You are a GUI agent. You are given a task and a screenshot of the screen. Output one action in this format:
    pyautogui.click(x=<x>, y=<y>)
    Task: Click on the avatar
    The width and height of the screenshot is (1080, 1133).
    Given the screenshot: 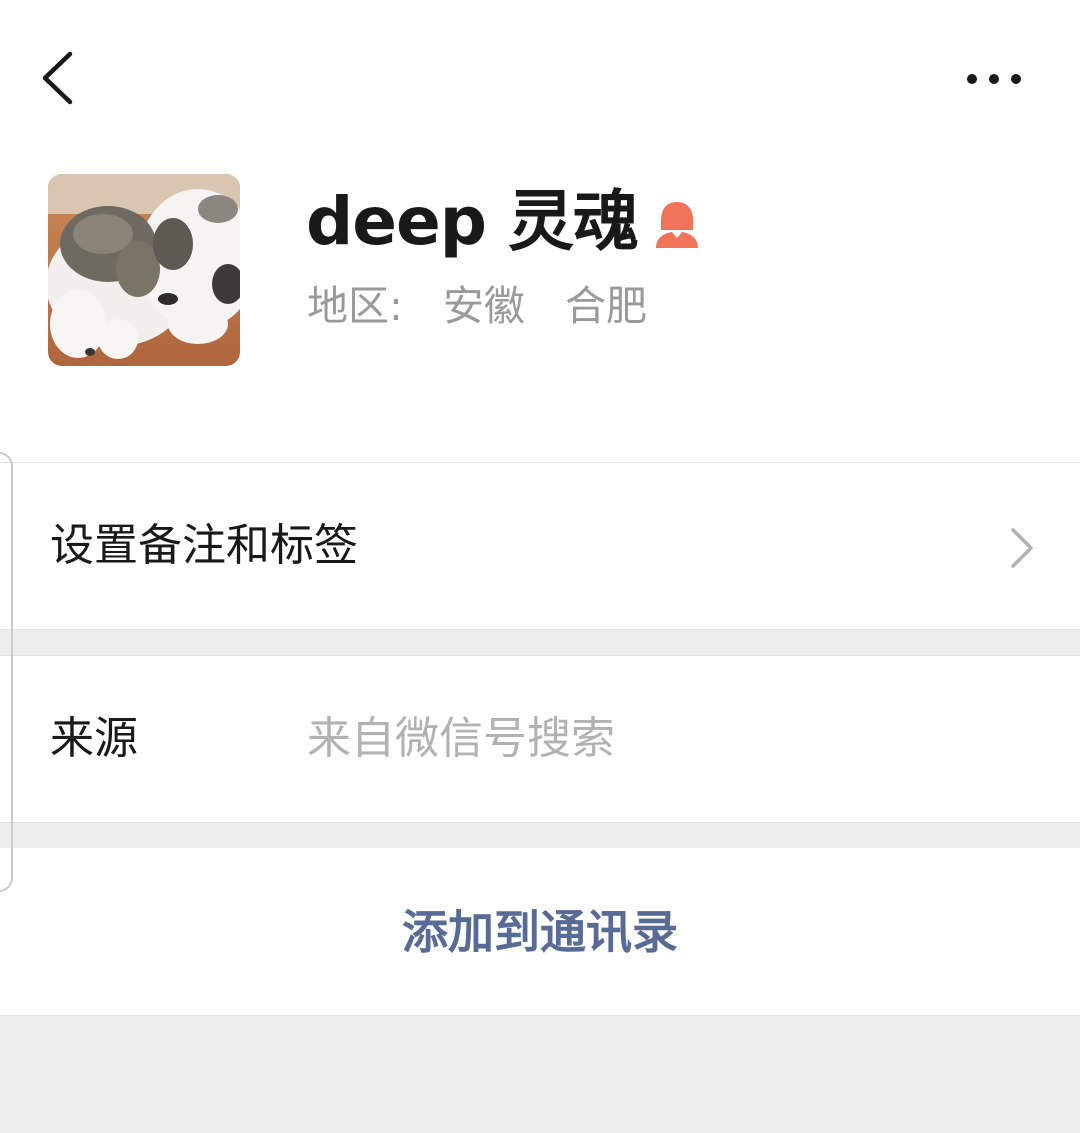 What is the action you would take?
    pyautogui.click(x=144, y=270)
    